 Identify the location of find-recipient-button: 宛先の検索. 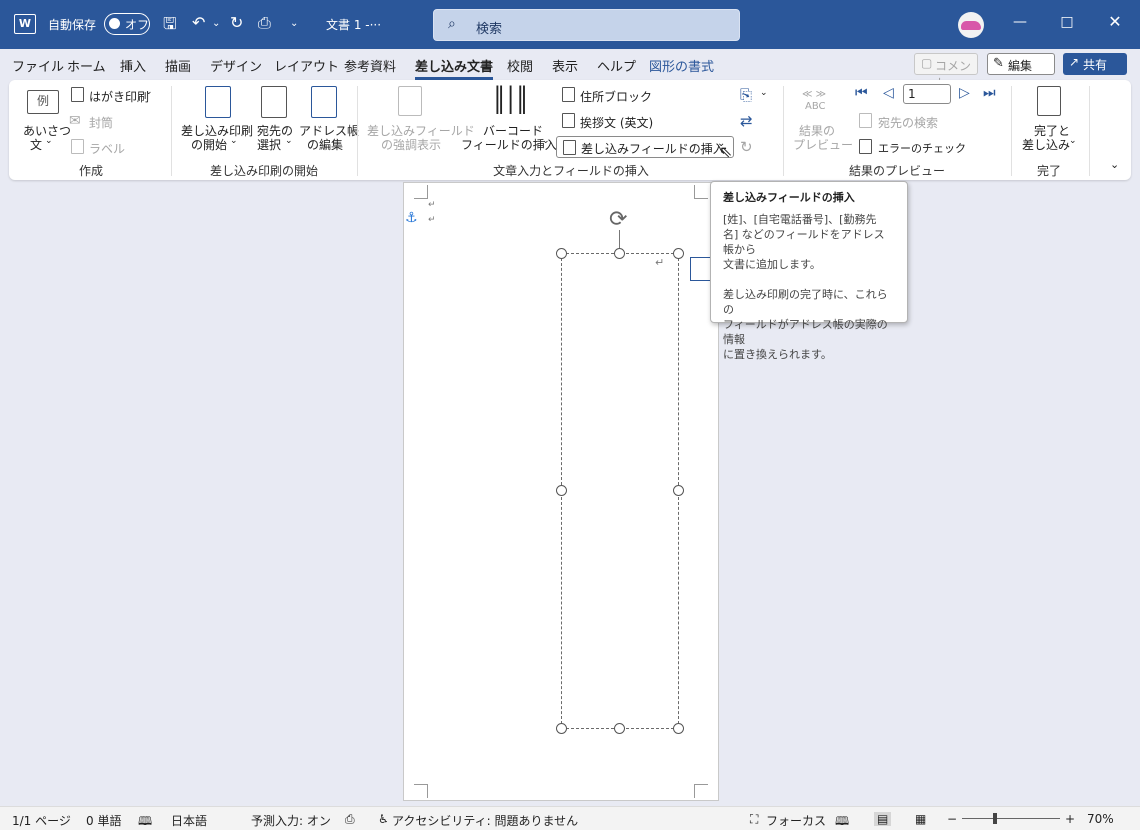
(908, 122).